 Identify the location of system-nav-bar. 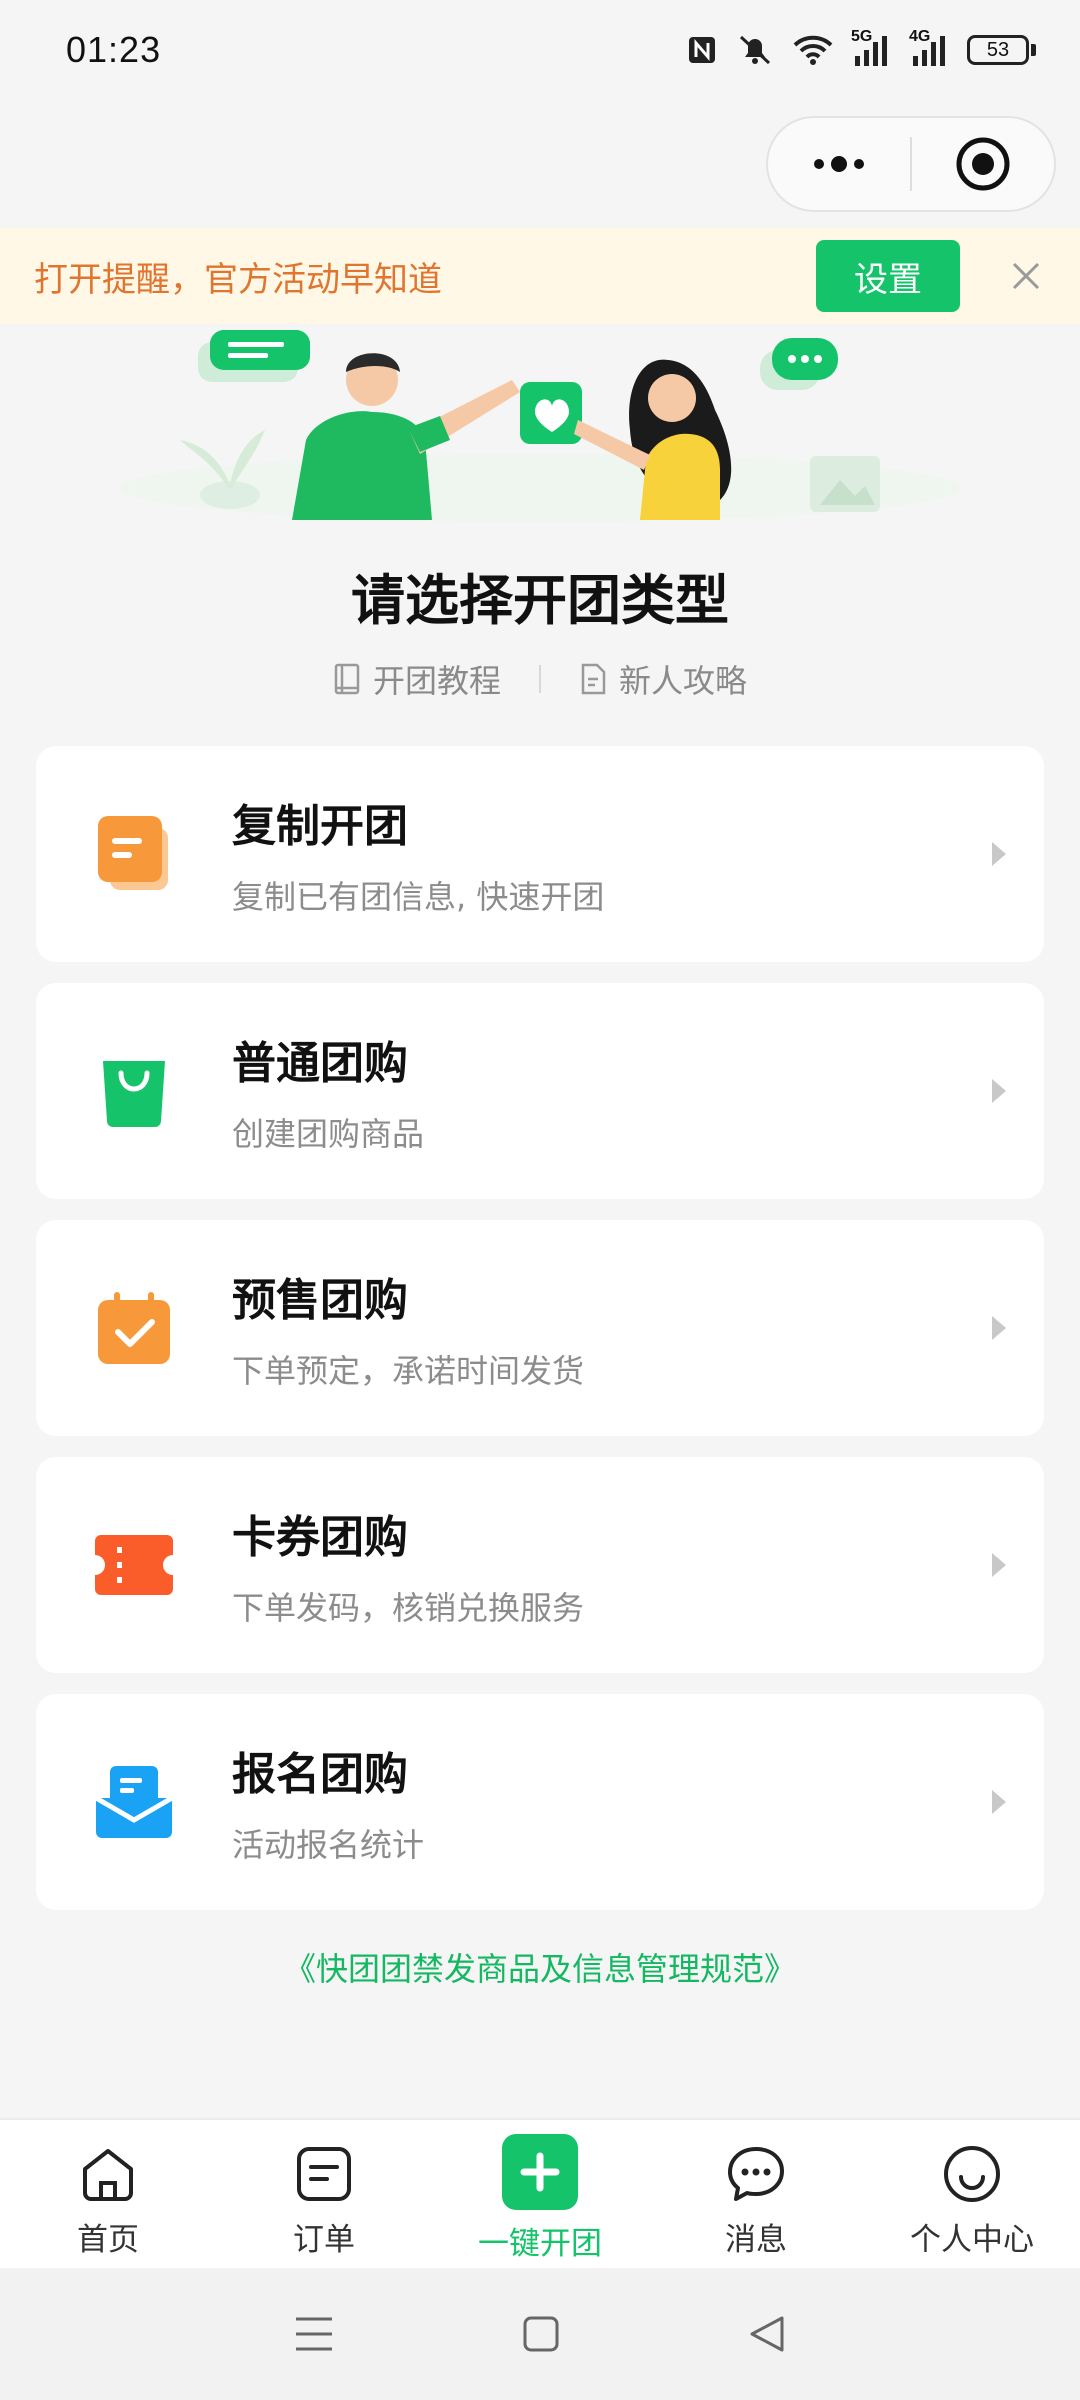
(540, 2334).